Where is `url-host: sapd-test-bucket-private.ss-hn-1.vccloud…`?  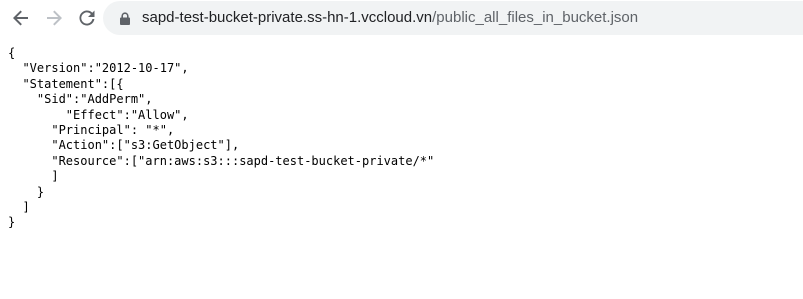
url-host: sapd-test-bucket-private.ss-hn-1.vccloud… is located at coordinates (287, 17).